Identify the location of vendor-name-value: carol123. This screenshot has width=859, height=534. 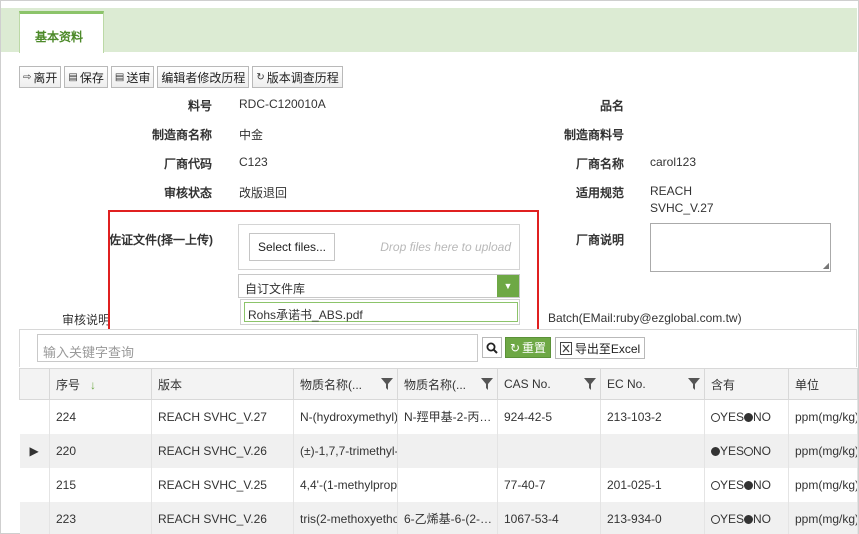
(673, 162).